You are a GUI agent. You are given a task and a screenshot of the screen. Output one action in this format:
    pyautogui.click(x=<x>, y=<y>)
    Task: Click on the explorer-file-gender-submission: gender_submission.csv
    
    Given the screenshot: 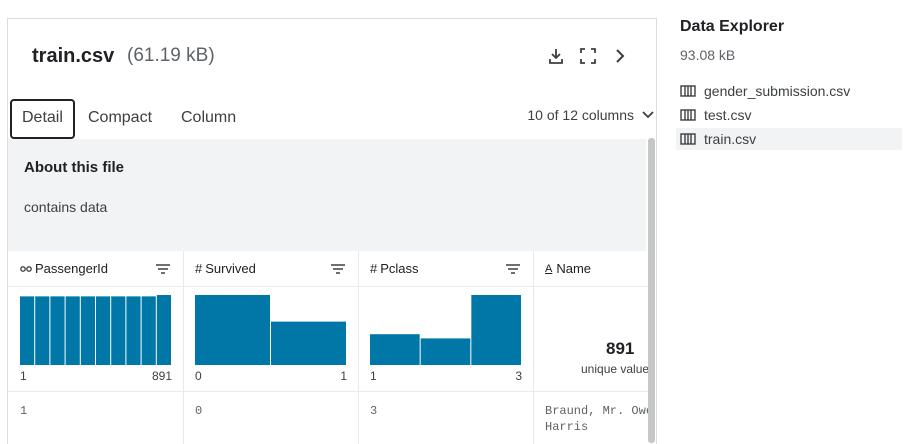 What is the action you would take?
    pyautogui.click(x=789, y=91)
    